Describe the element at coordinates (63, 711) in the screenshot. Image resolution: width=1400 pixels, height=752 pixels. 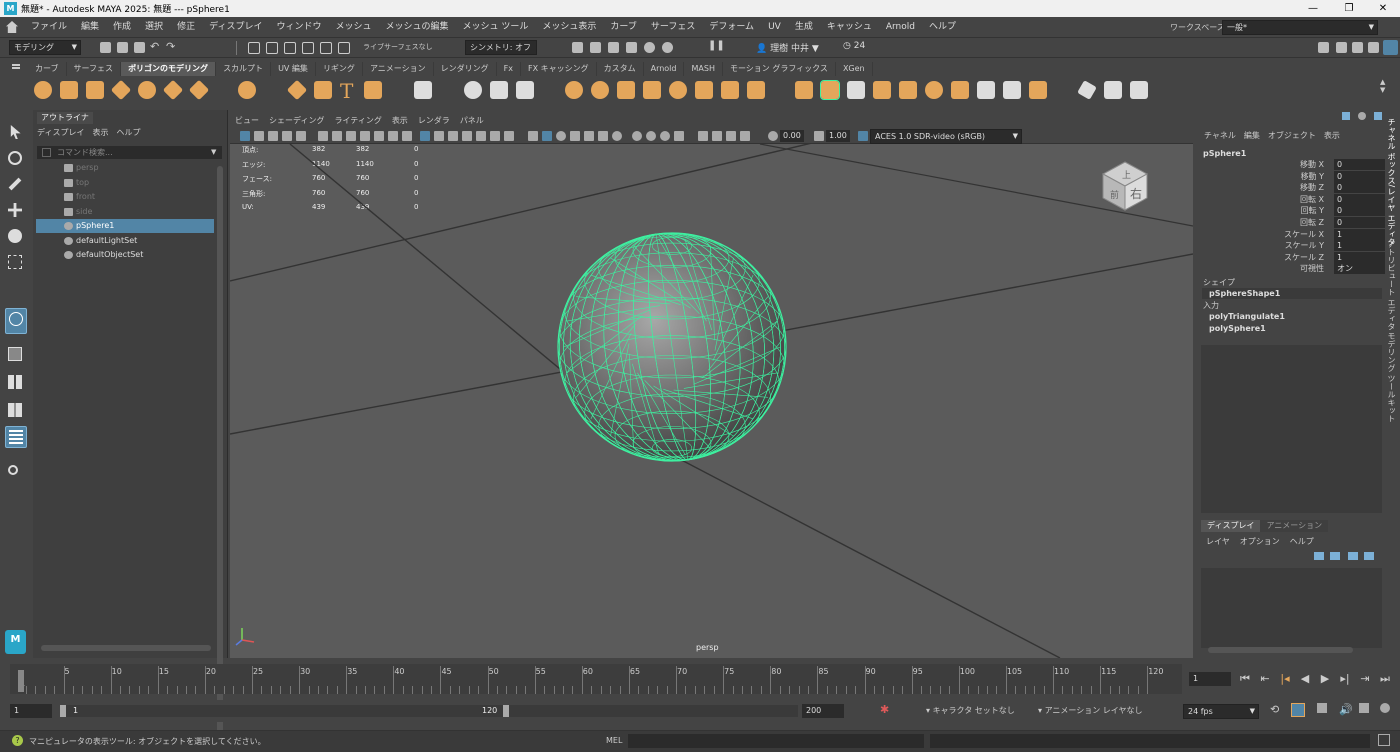
I see `range-left-handle` at that location.